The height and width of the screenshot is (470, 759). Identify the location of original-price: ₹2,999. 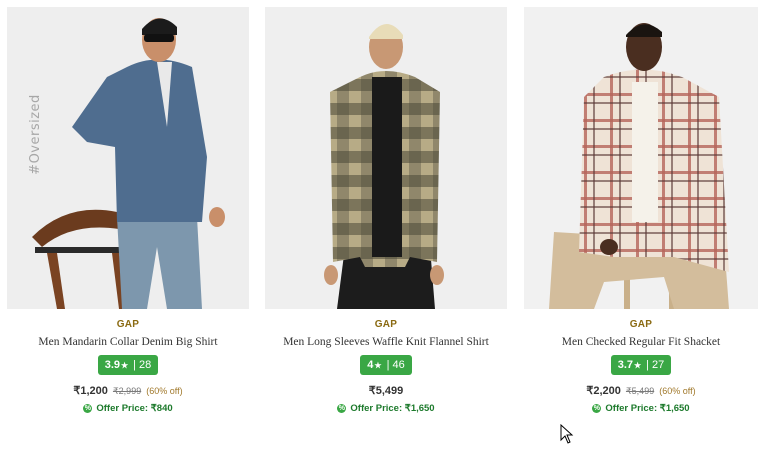
(127, 391).